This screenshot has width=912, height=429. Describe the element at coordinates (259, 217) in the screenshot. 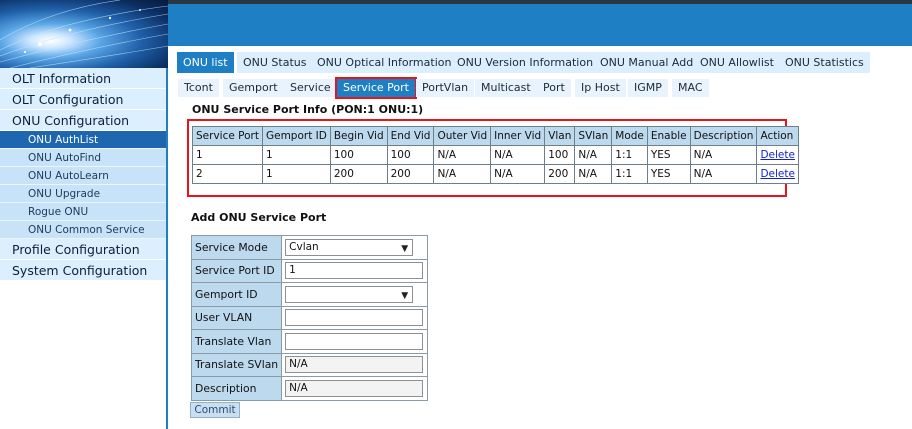

I see `add-service-port-title: Add ONU Service Port` at that location.